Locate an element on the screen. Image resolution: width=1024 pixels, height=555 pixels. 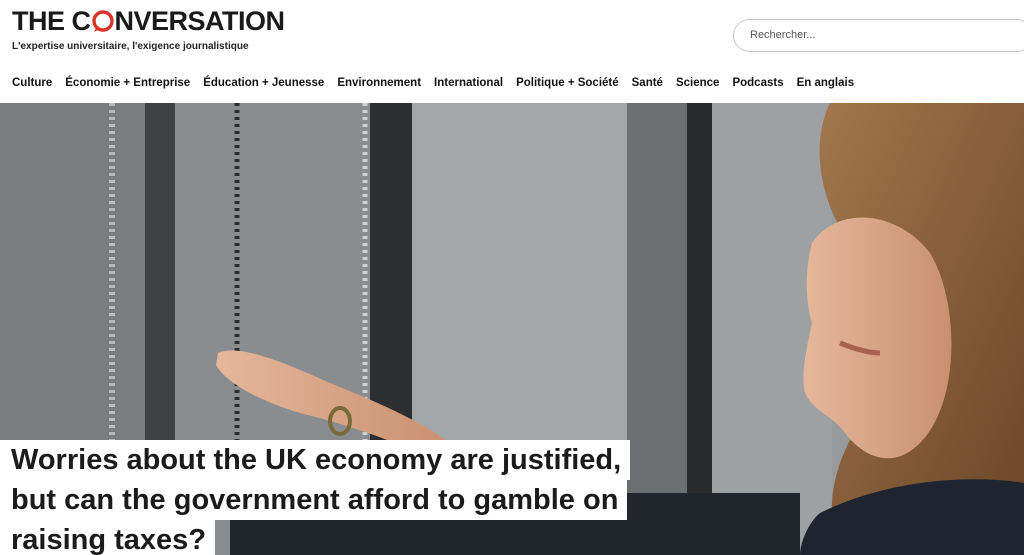
nav-item-sante: Santé is located at coordinates (647, 83).